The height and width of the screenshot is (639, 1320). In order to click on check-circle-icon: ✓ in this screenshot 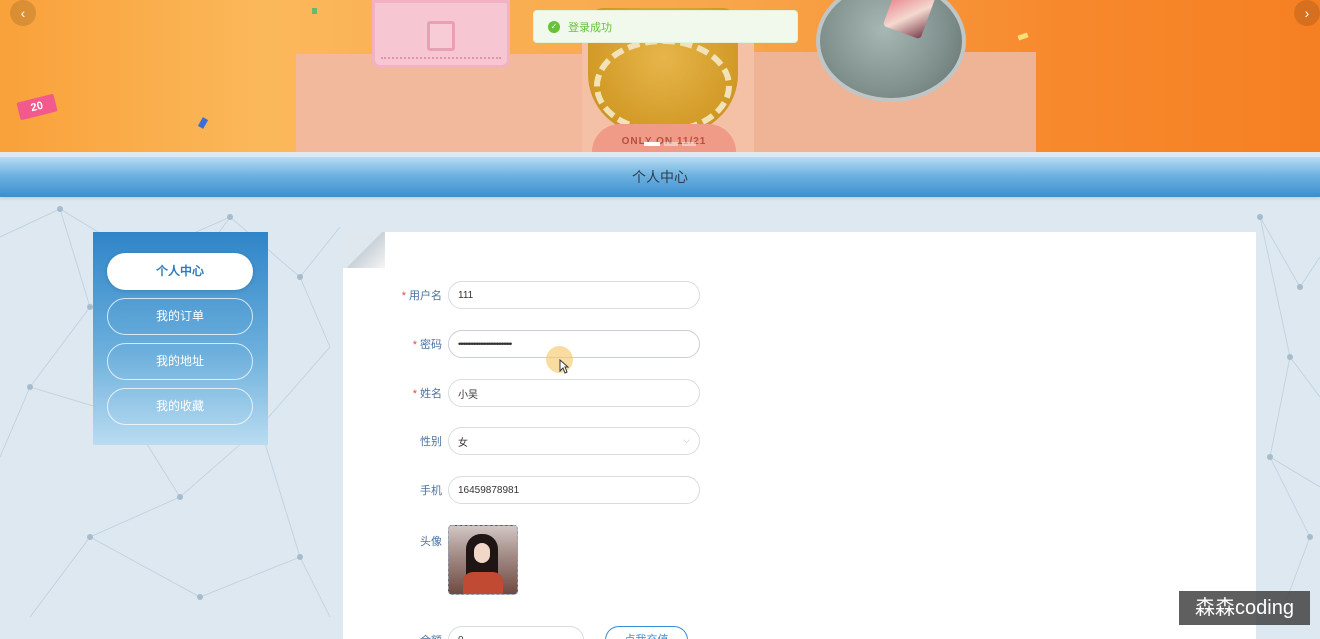, I will do `click(554, 26)`.